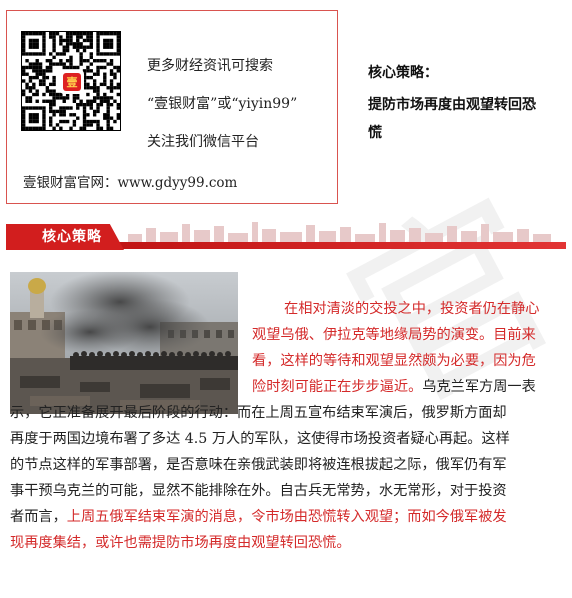 The height and width of the screenshot is (598, 572). I want to click on section-title: 核心策略, so click(72, 237).